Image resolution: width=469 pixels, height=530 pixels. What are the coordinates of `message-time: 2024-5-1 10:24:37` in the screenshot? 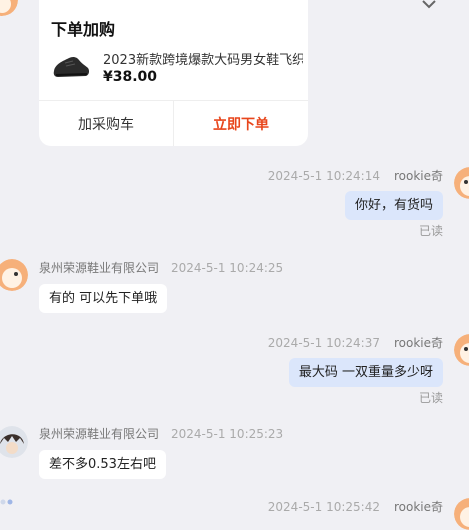 It's located at (323, 343).